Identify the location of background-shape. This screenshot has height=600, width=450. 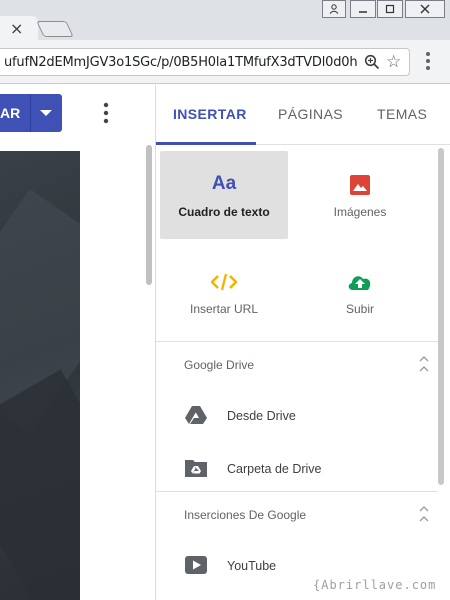
(40, 484).